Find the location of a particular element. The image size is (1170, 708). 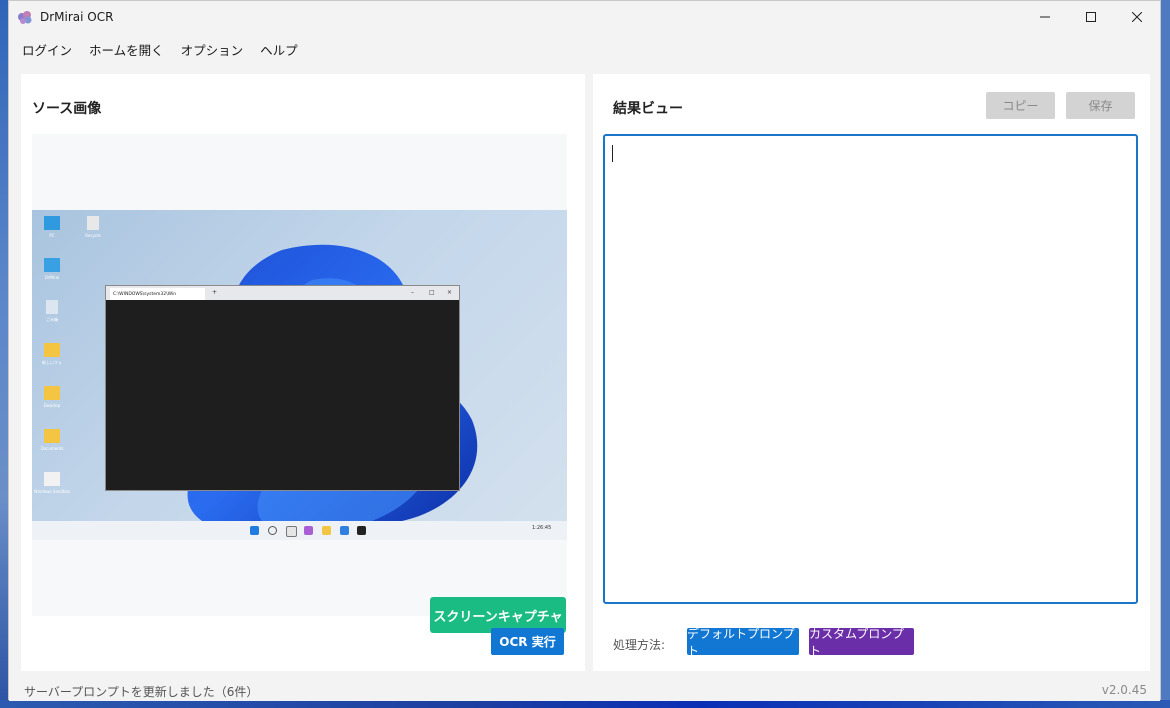

result-view-title: 結果ビュー is located at coordinates (648, 109).